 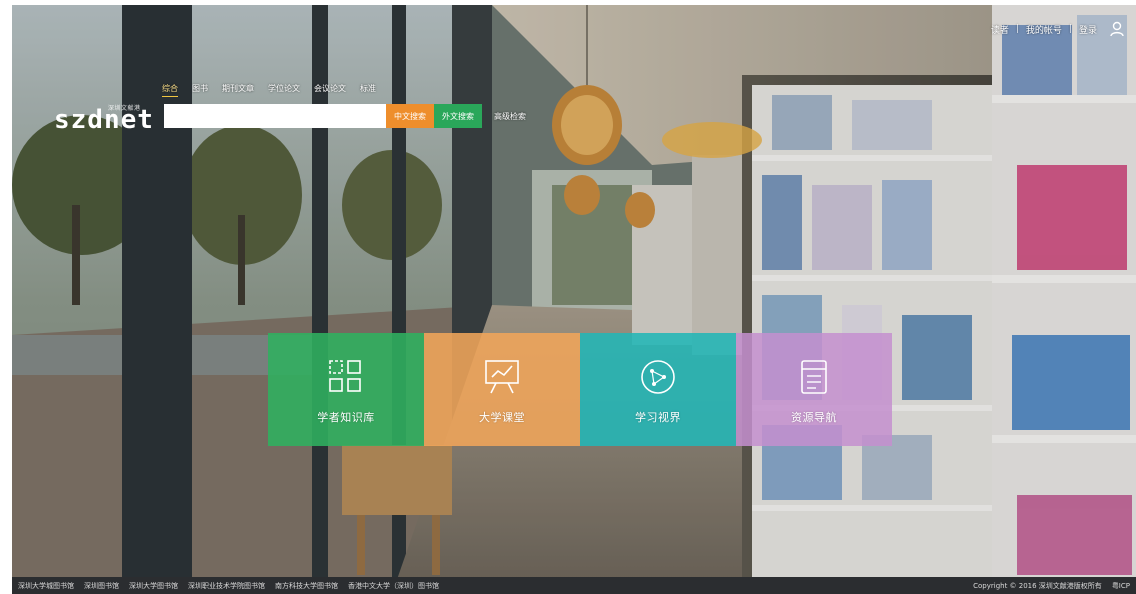 I want to click on tile-scholar-knowledge-base: 学者知识库, so click(x=346, y=389).